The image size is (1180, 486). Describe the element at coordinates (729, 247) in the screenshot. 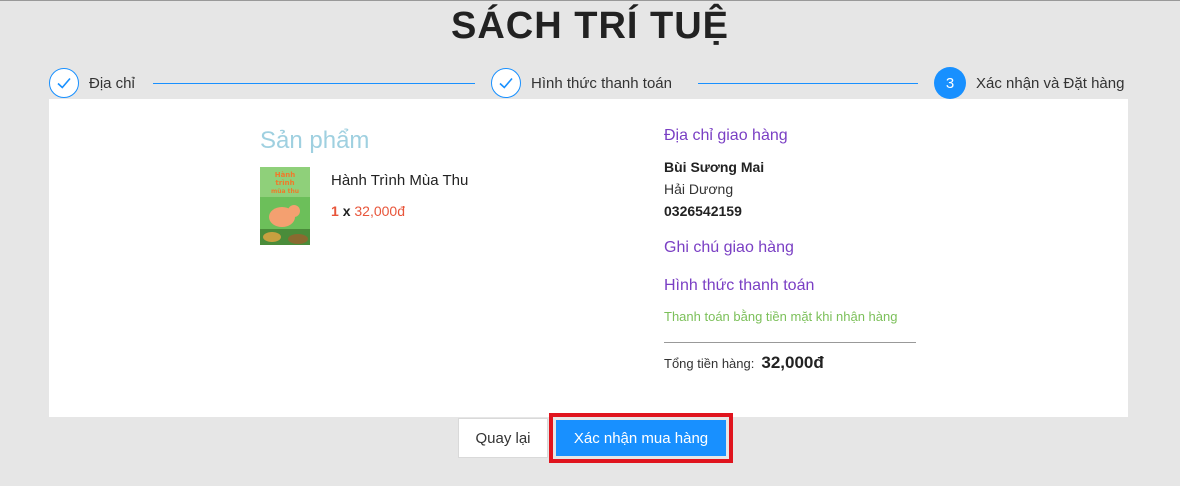

I see `note-heading: Ghi chú giao hàng` at that location.